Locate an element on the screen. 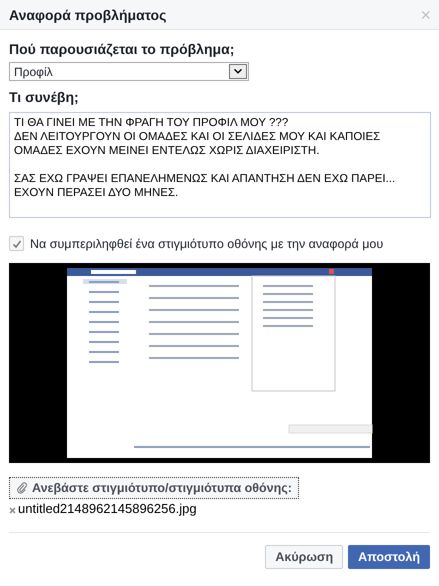  dialog-title: Αναφορά προβλήματος is located at coordinates (87, 14).